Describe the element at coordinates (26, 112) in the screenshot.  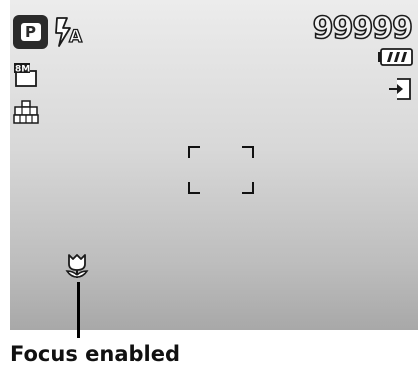
I see `quality-icon` at that location.